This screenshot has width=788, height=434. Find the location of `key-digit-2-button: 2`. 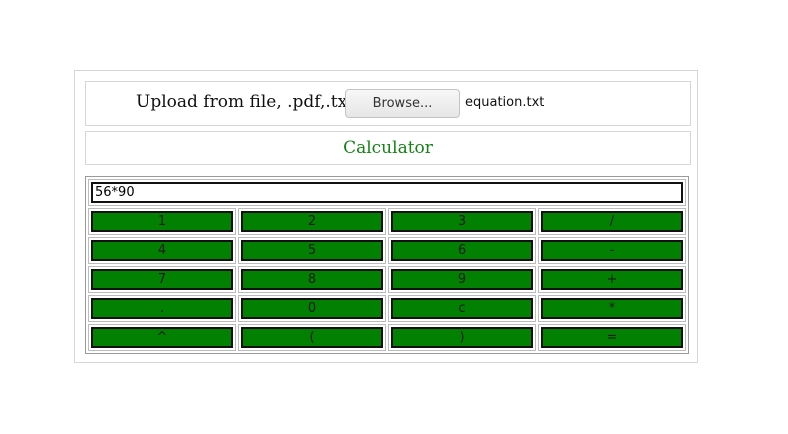

key-digit-2-button: 2 is located at coordinates (312, 221).